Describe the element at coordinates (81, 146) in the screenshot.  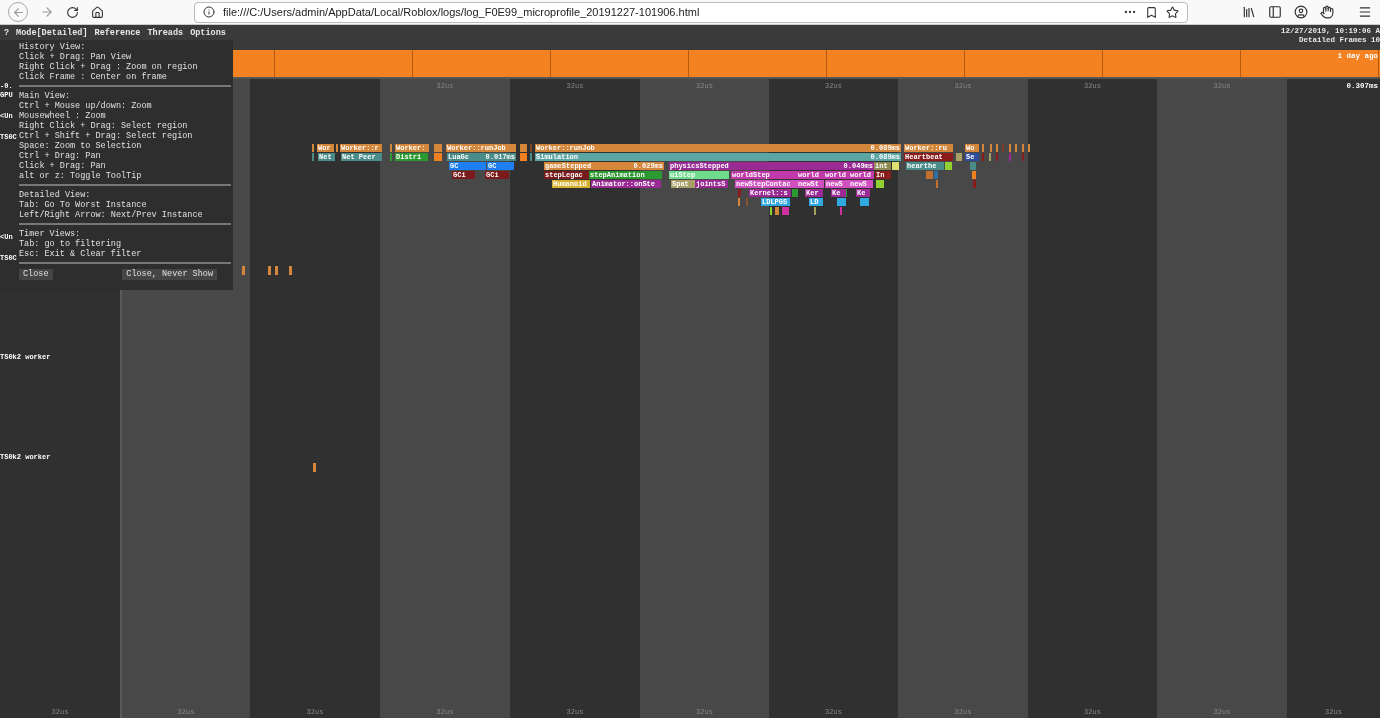
I see `help-line: Space: Zoom to Selection` at that location.